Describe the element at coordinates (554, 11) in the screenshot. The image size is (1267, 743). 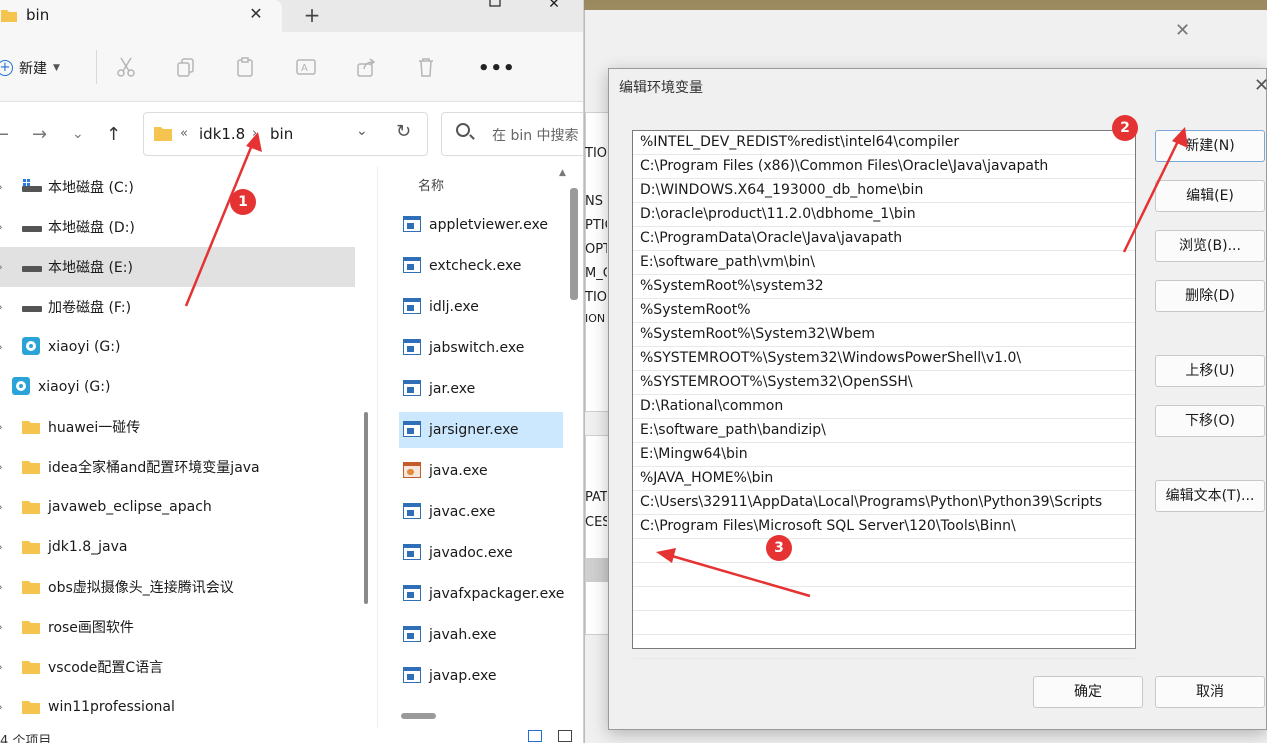
I see `close-window-icon: ✕` at that location.